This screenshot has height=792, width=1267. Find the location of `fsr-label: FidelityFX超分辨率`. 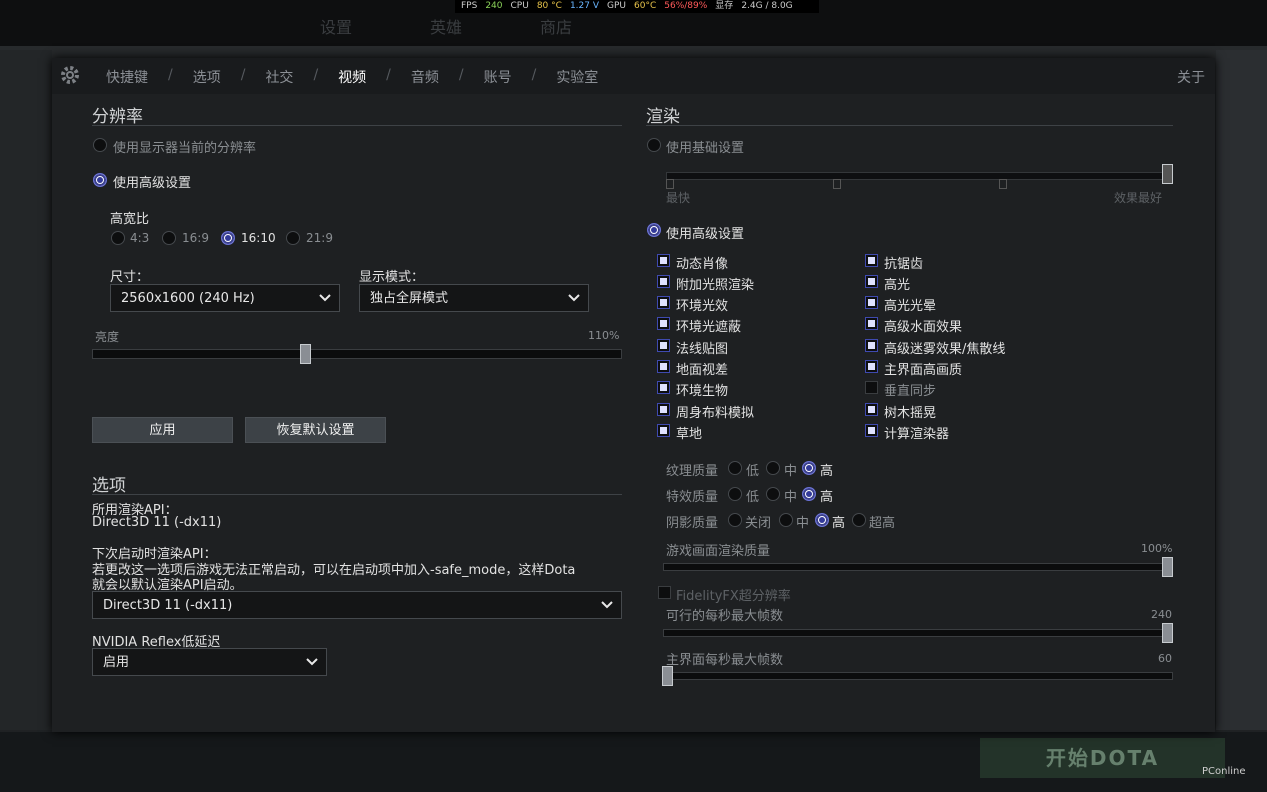

fsr-label: FidelityFX超分辨率 is located at coordinates (733, 596).